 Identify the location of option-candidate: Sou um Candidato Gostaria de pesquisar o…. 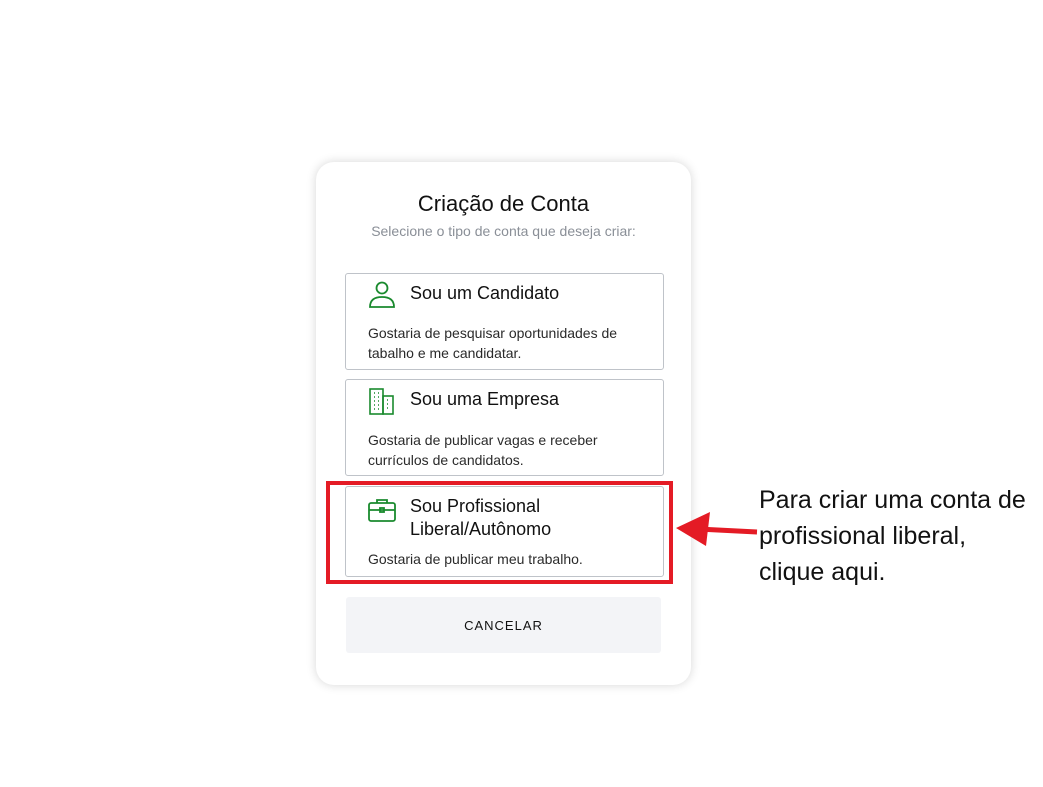
(504, 321).